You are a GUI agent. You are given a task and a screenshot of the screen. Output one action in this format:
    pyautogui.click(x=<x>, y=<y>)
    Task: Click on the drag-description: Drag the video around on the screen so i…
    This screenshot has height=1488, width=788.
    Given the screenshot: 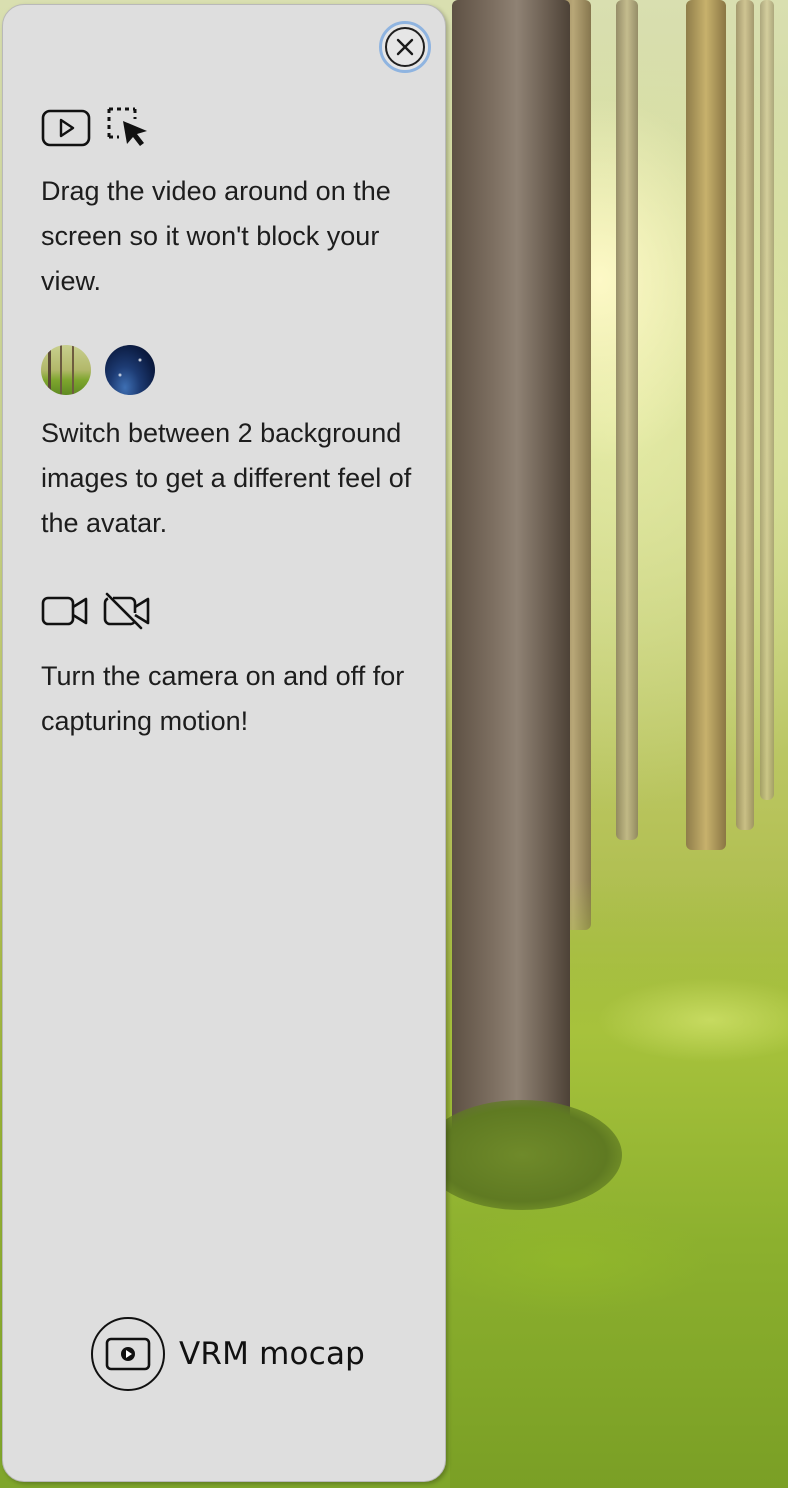 What is the action you would take?
    pyautogui.click(x=216, y=236)
    